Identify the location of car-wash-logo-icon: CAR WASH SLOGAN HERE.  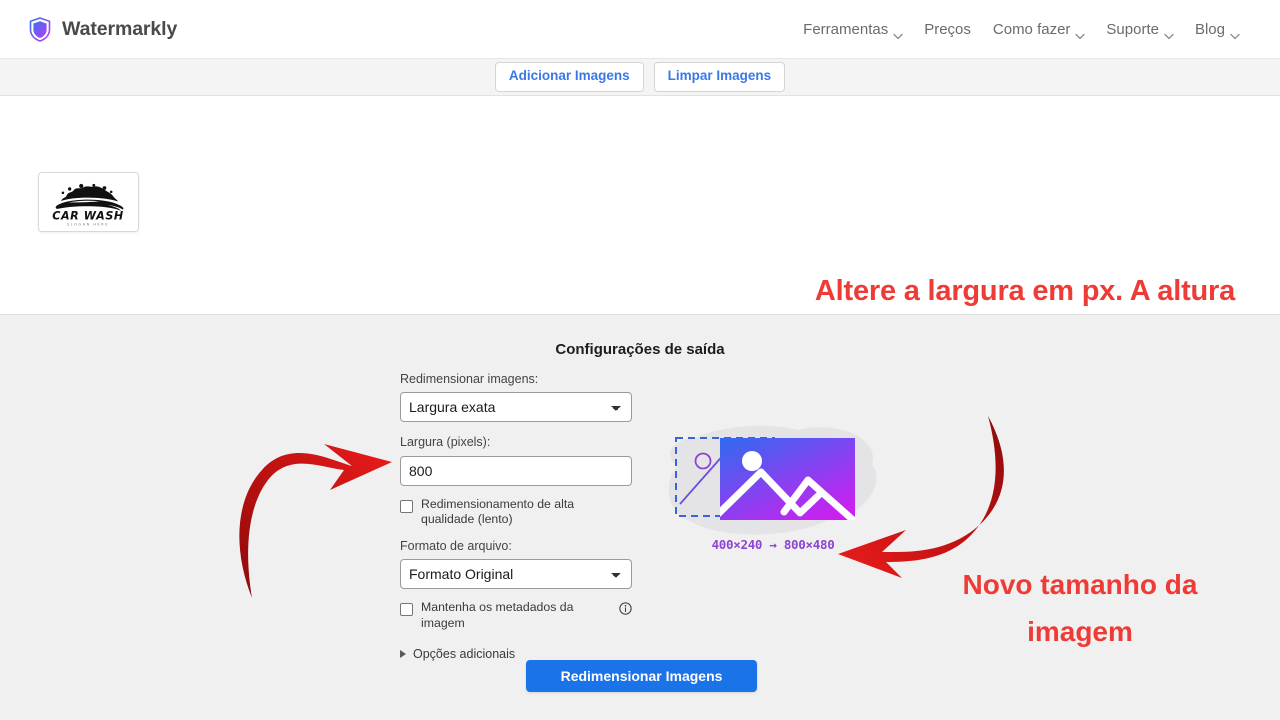
(88, 202).